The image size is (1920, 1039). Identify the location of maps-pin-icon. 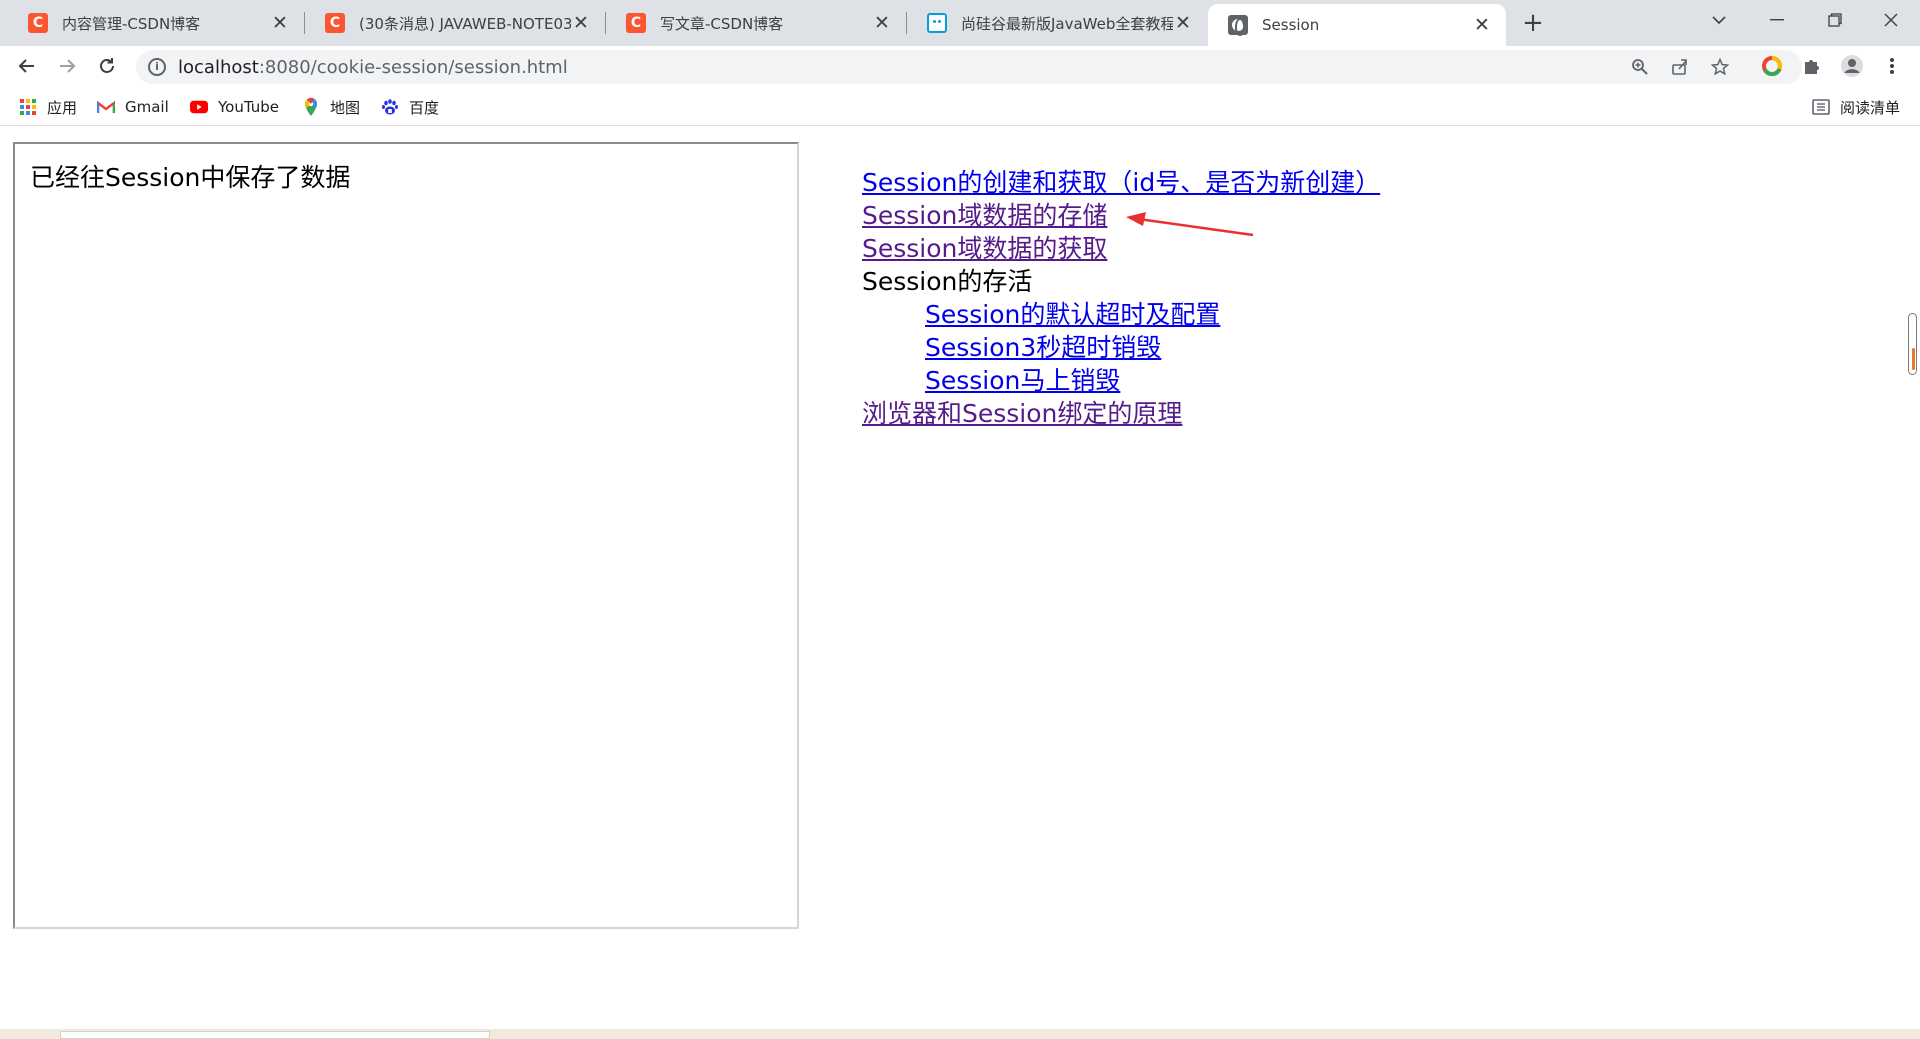
(311, 106).